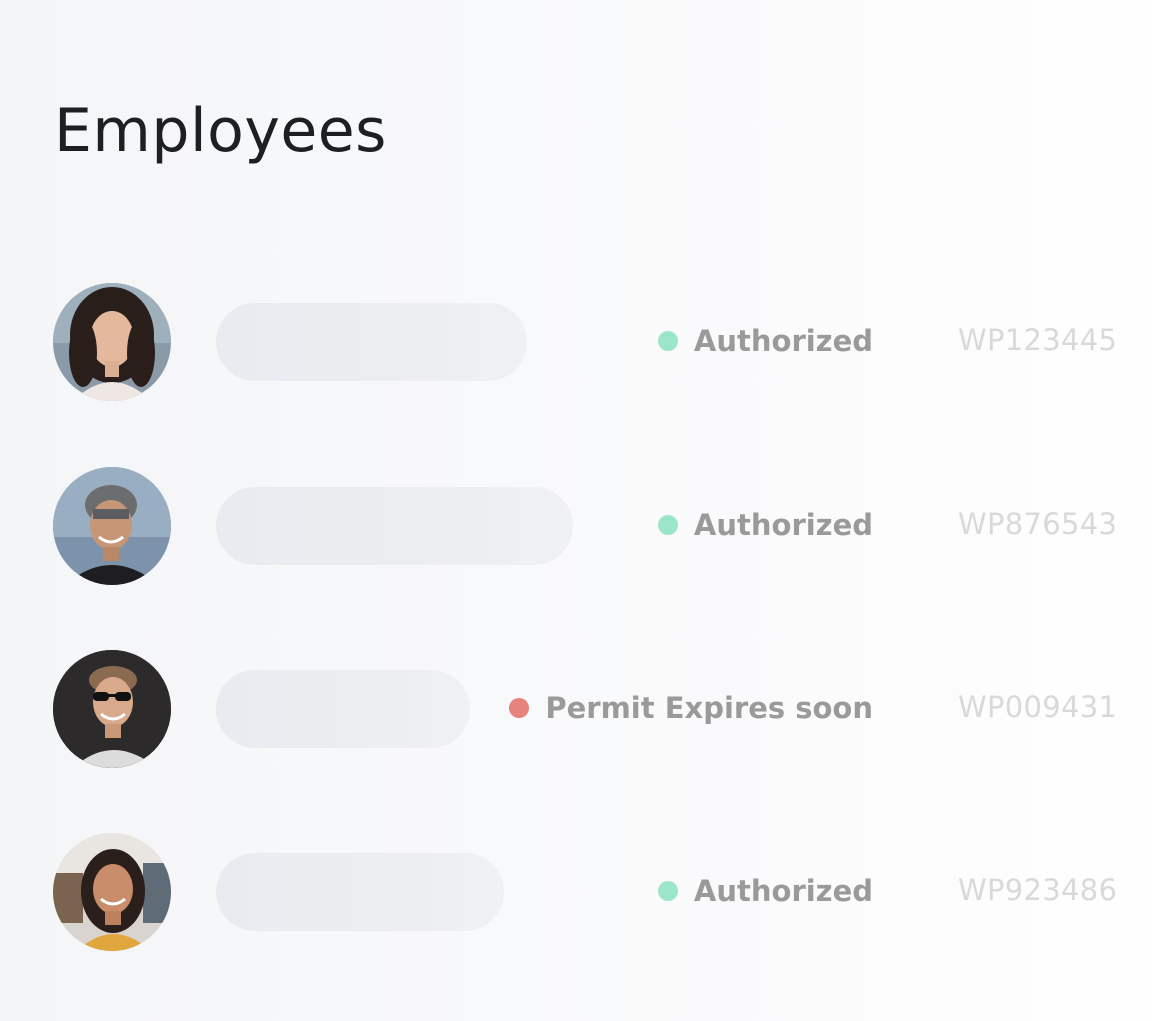 Image resolution: width=1175 pixels, height=1021 pixels. Describe the element at coordinates (220, 131) in the screenshot. I see `page-title: Employees` at that location.